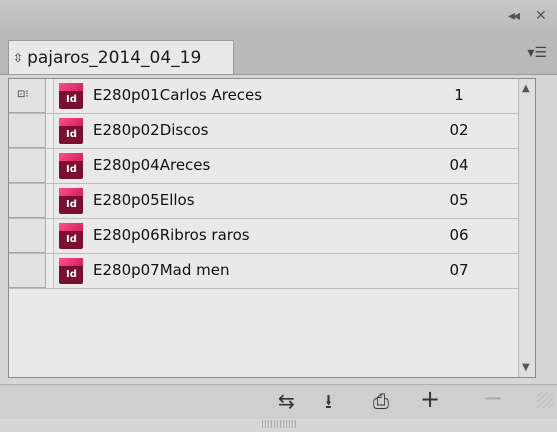 This screenshot has height=432, width=557. I want to click on document-name: E280p06Ribros raros, so click(171, 235).